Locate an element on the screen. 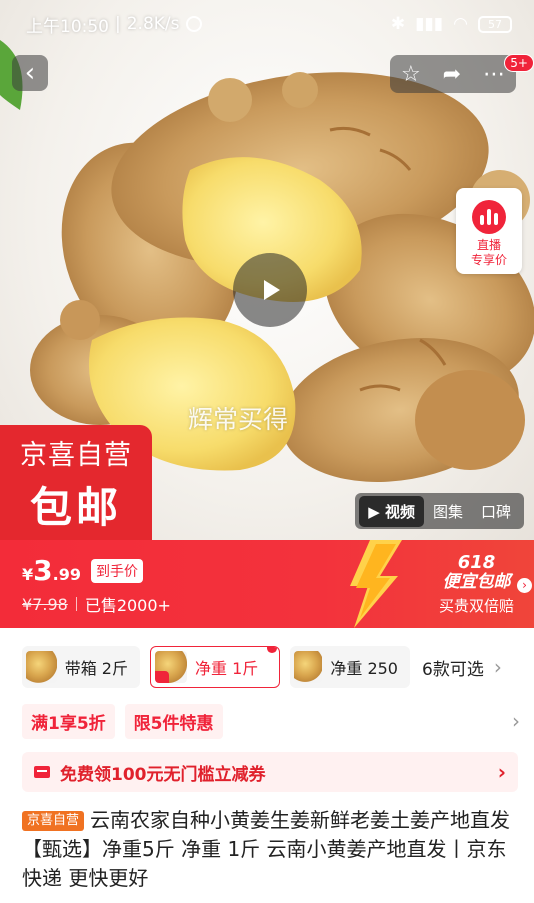  alarm-icon is located at coordinates (193, 24).